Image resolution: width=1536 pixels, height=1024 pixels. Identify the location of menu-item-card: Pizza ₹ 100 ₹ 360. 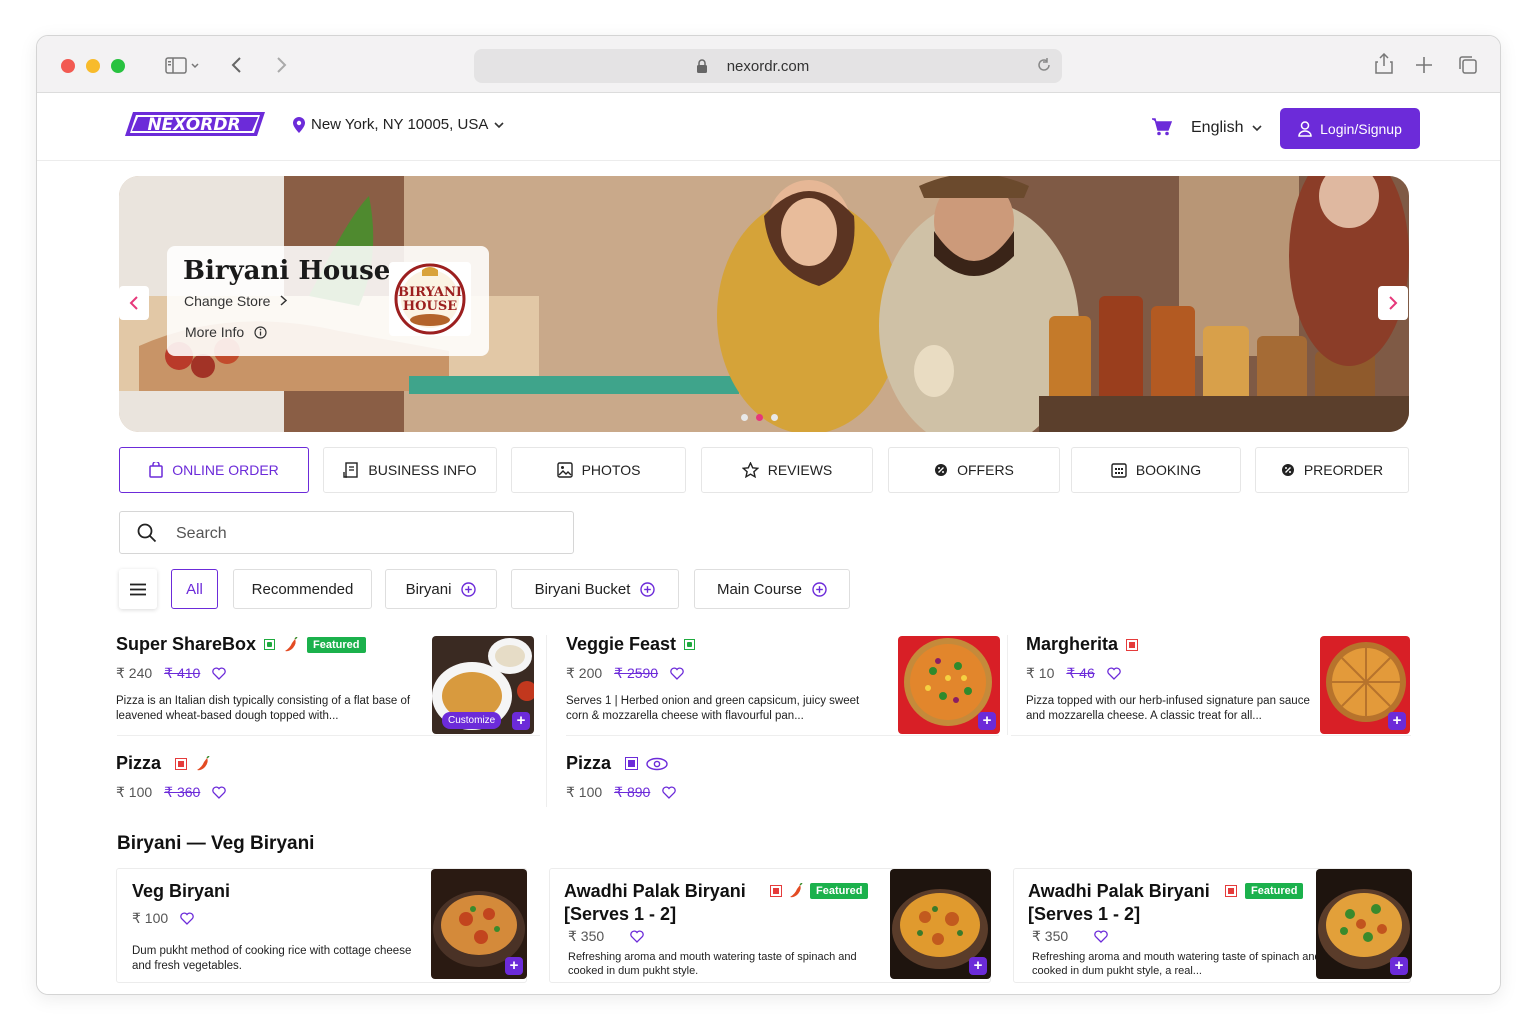
(246, 780).